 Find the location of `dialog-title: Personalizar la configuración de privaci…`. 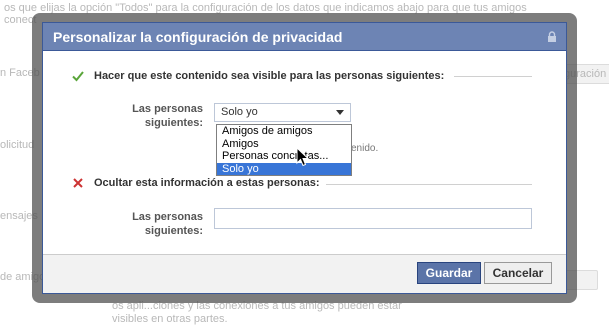

dialog-title: Personalizar la configuración de privaci… is located at coordinates (198, 37).